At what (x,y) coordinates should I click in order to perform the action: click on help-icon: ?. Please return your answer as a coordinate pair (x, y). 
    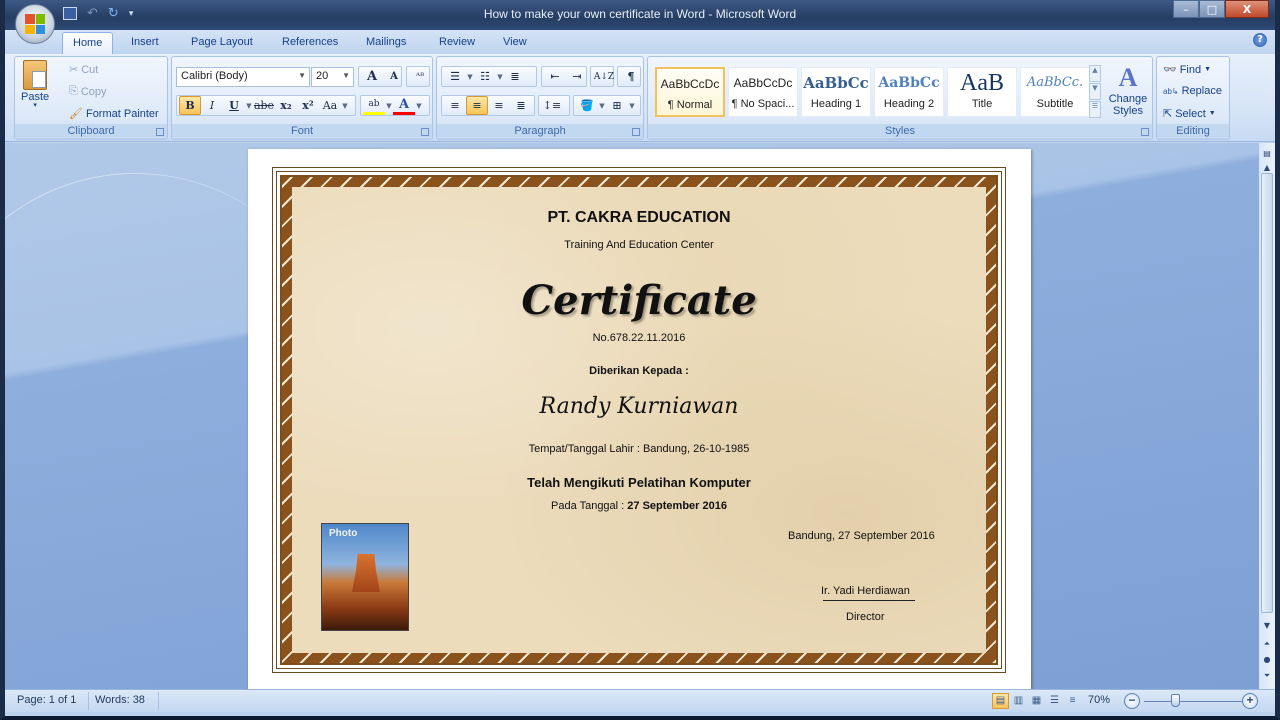
    Looking at the image, I should click on (1260, 40).